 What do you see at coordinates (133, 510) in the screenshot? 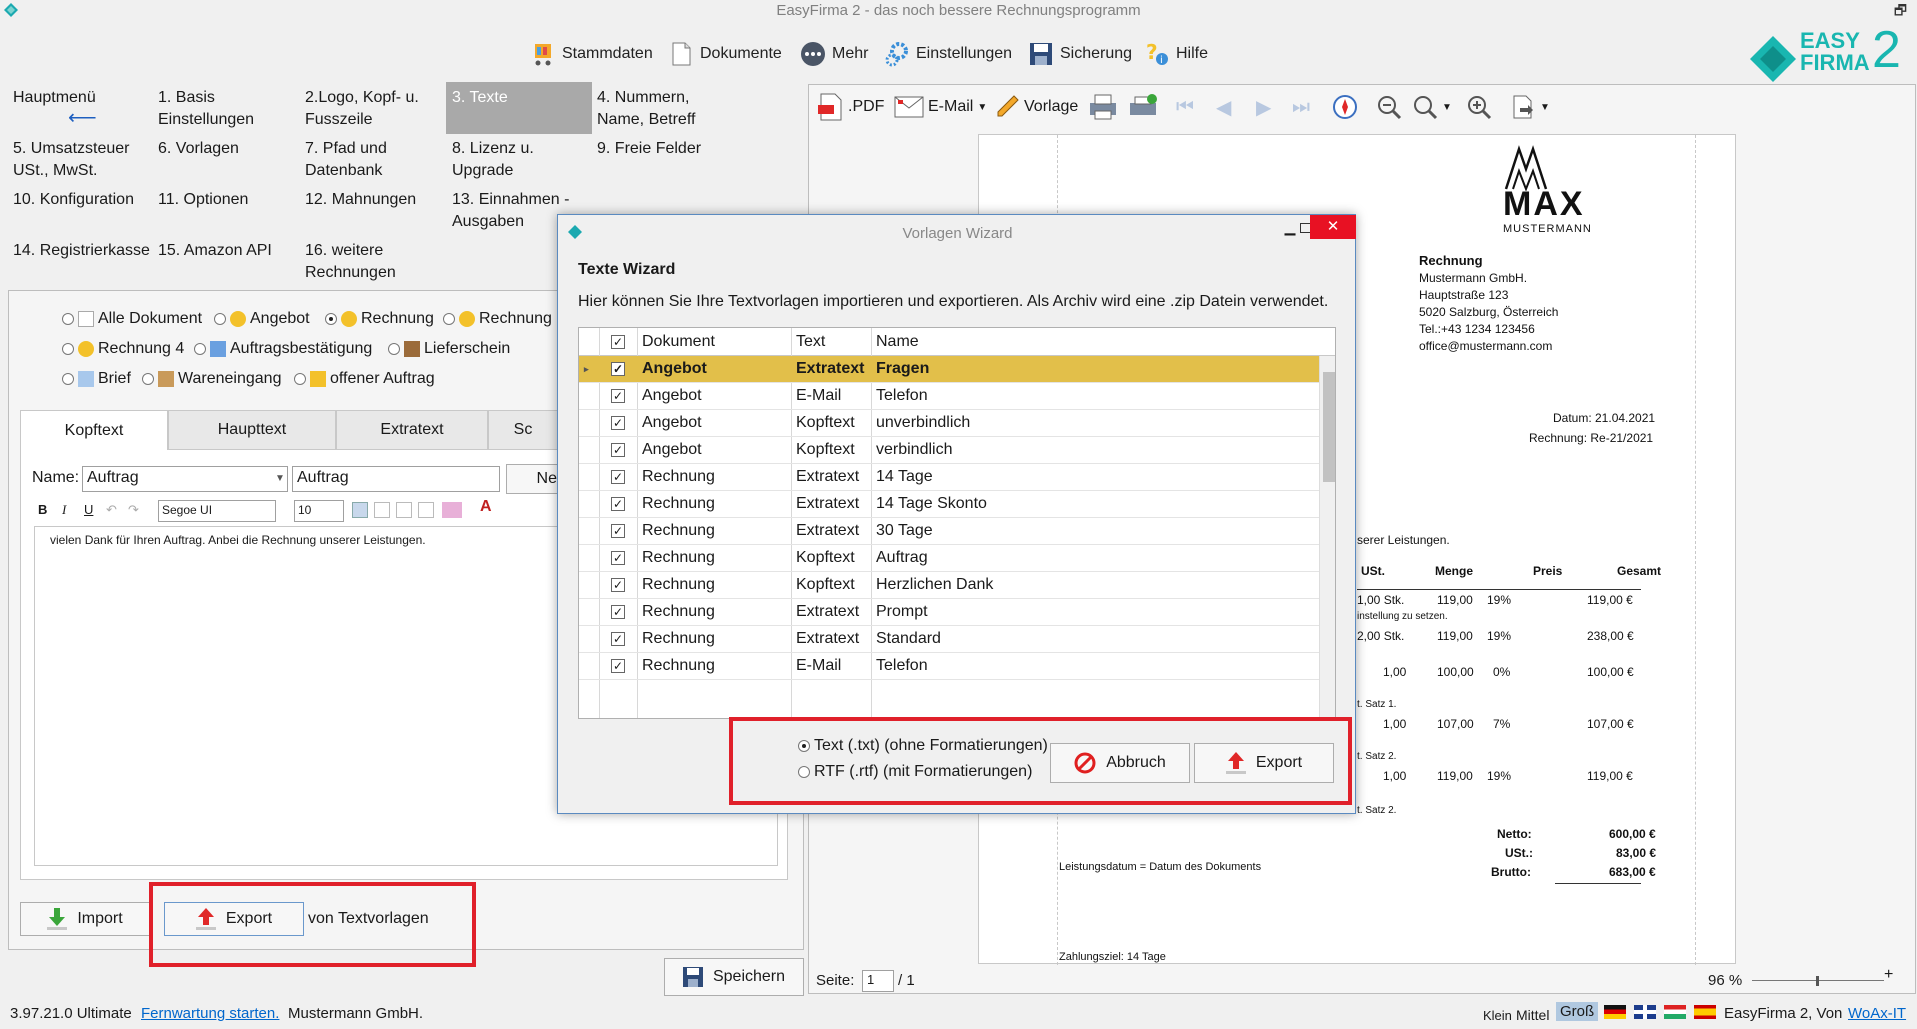
I see `redo-icon: ↷` at bounding box center [133, 510].